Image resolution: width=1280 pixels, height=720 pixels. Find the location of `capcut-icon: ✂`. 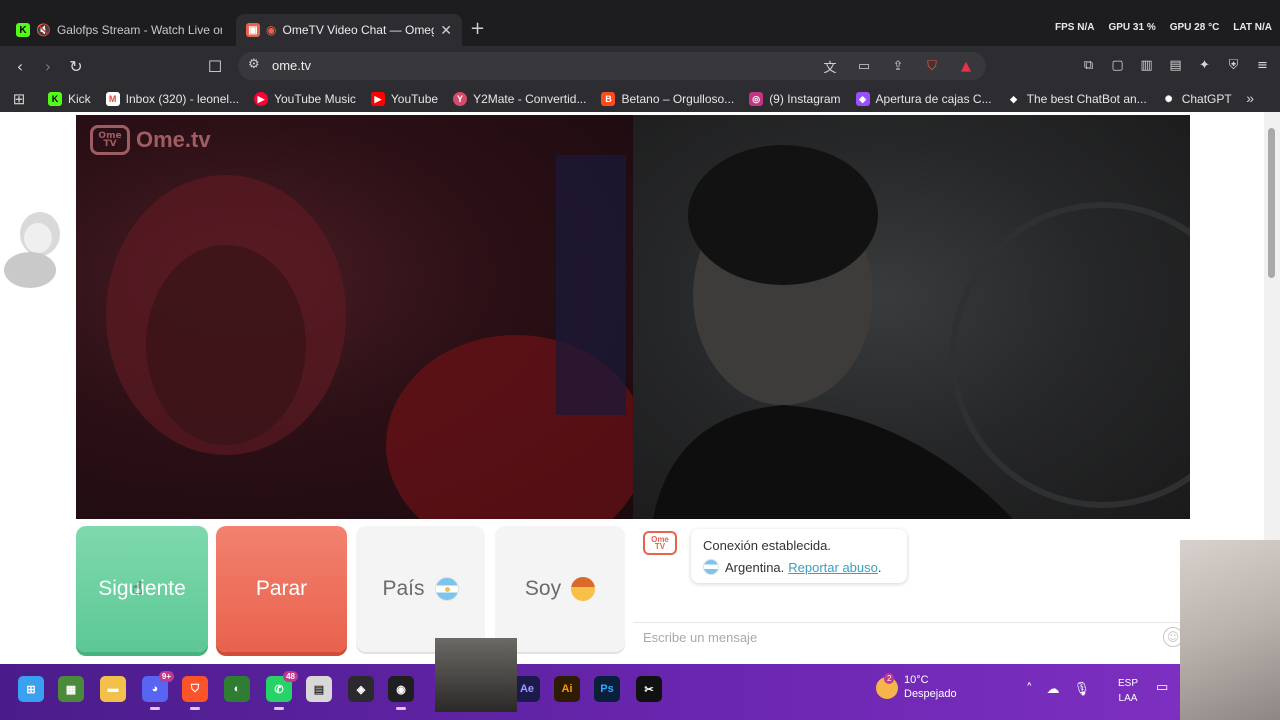

capcut-icon: ✂ is located at coordinates (649, 689).